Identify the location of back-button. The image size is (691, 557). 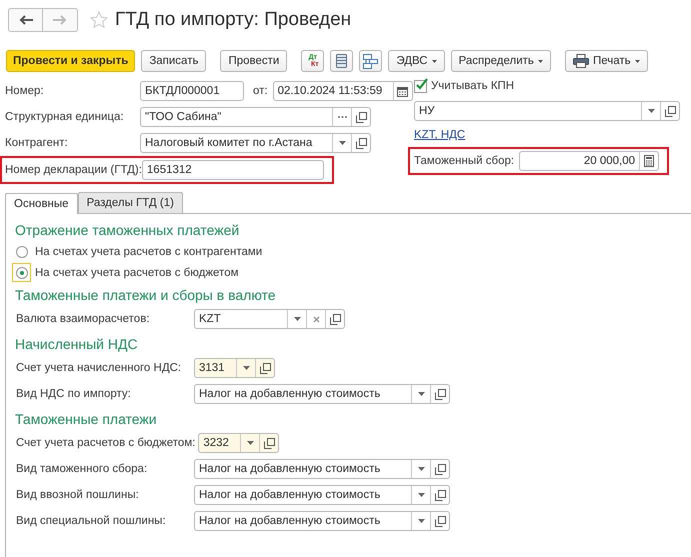
(25, 20).